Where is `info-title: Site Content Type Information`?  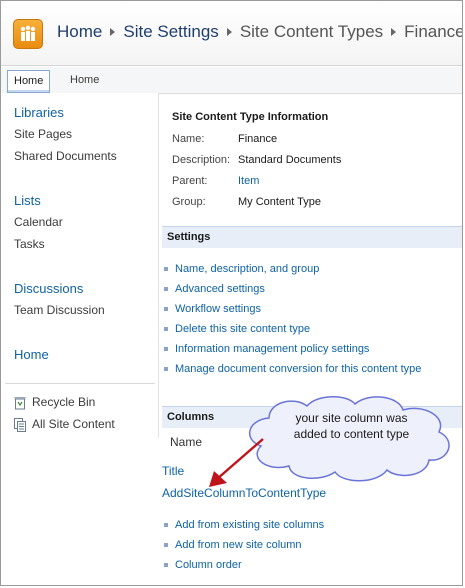
info-title: Site Content Type Information is located at coordinates (250, 117).